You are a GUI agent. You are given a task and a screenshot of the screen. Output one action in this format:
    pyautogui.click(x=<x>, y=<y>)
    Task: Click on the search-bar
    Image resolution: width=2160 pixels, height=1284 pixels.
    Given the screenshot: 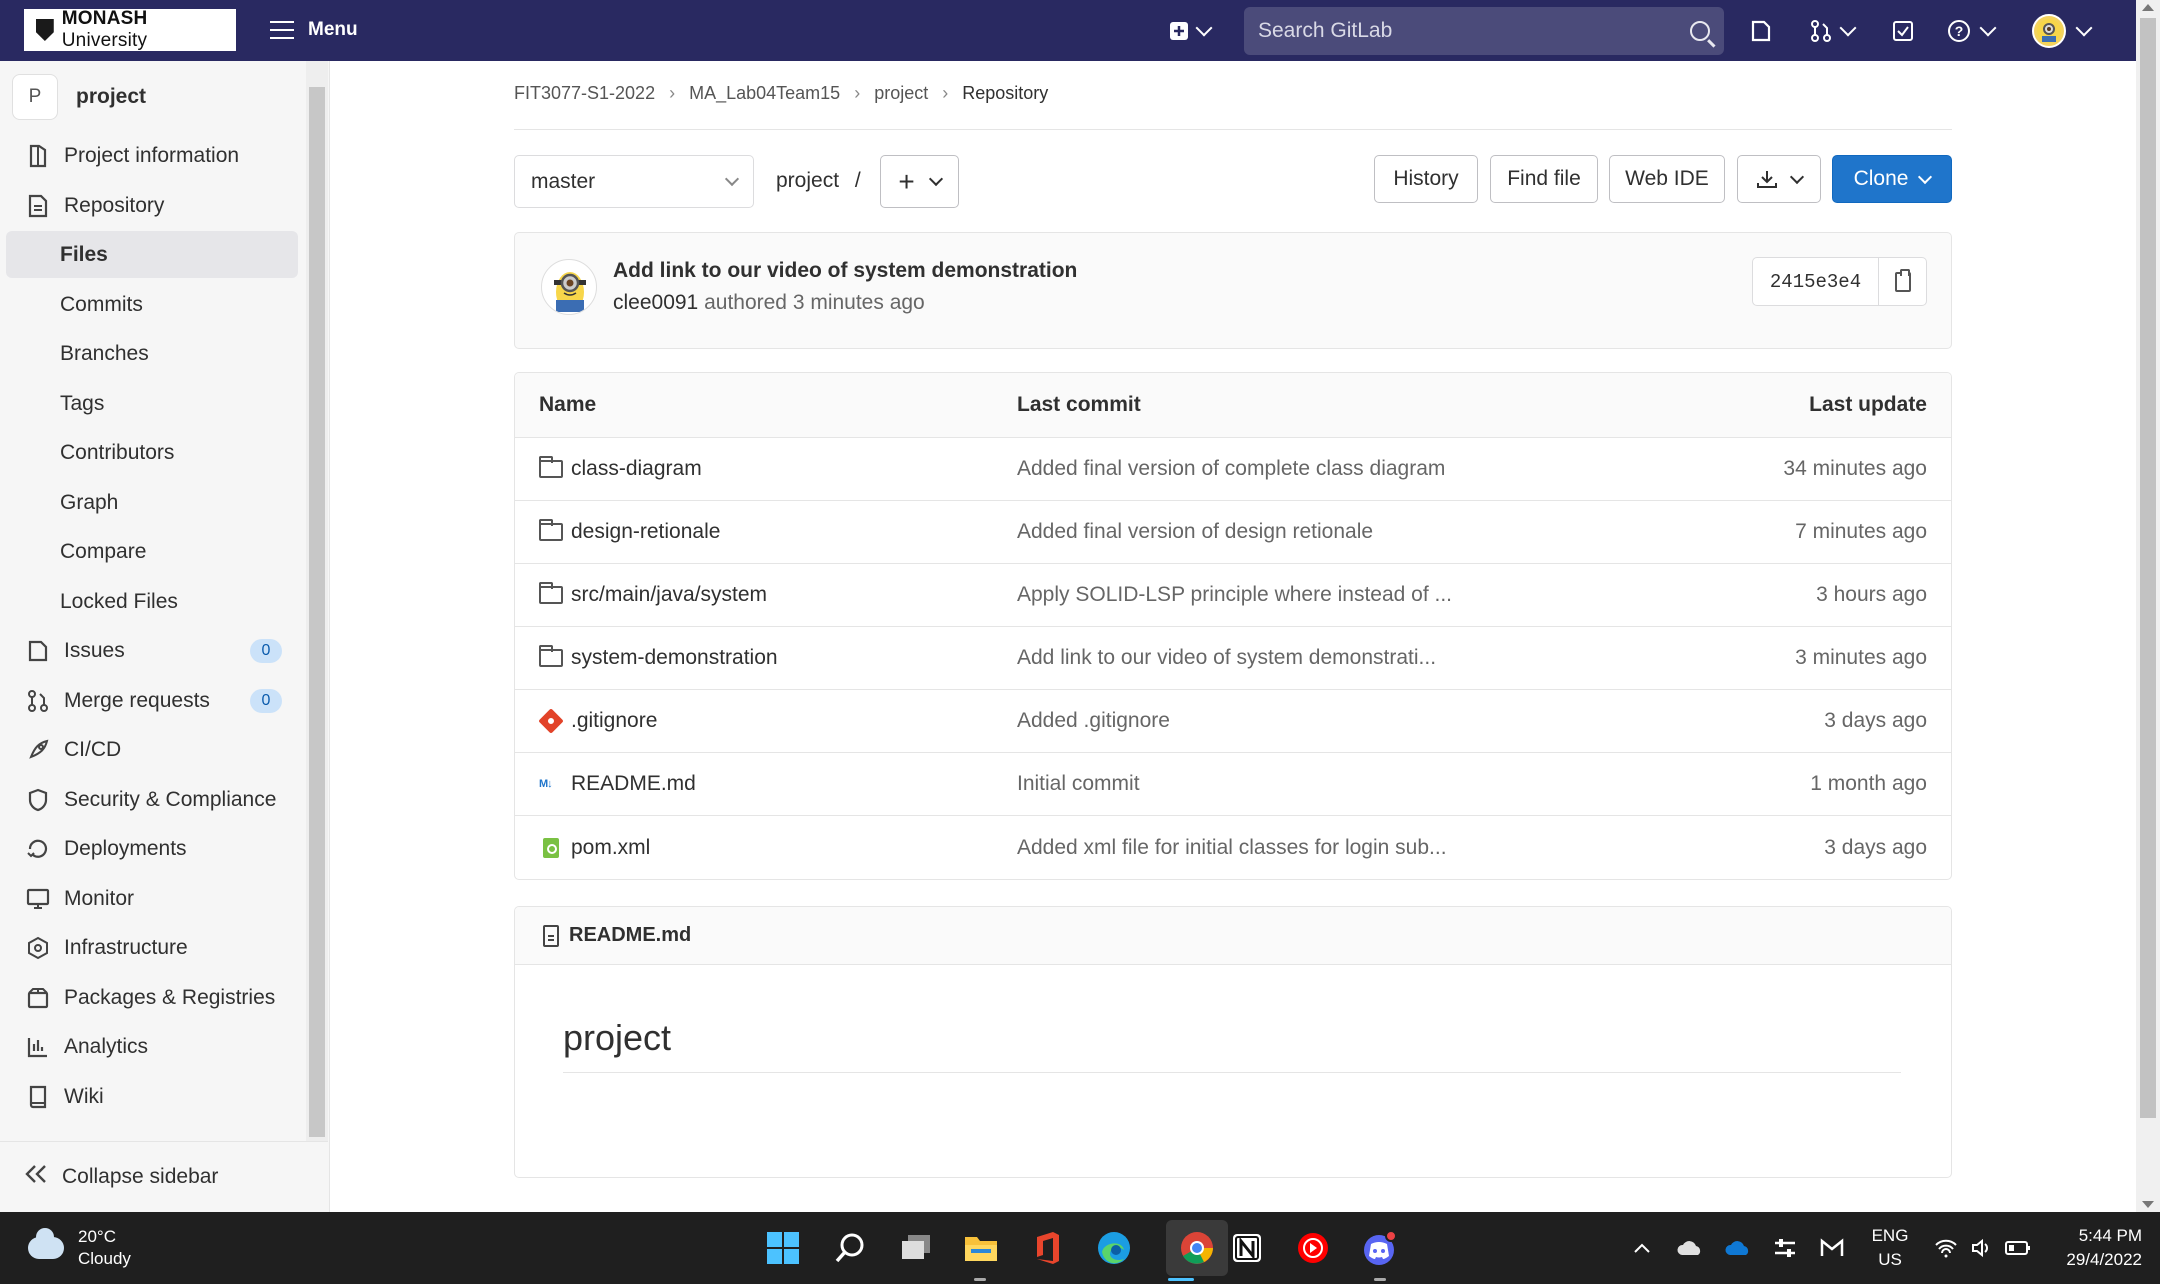 What is the action you would take?
    pyautogui.click(x=1484, y=31)
    